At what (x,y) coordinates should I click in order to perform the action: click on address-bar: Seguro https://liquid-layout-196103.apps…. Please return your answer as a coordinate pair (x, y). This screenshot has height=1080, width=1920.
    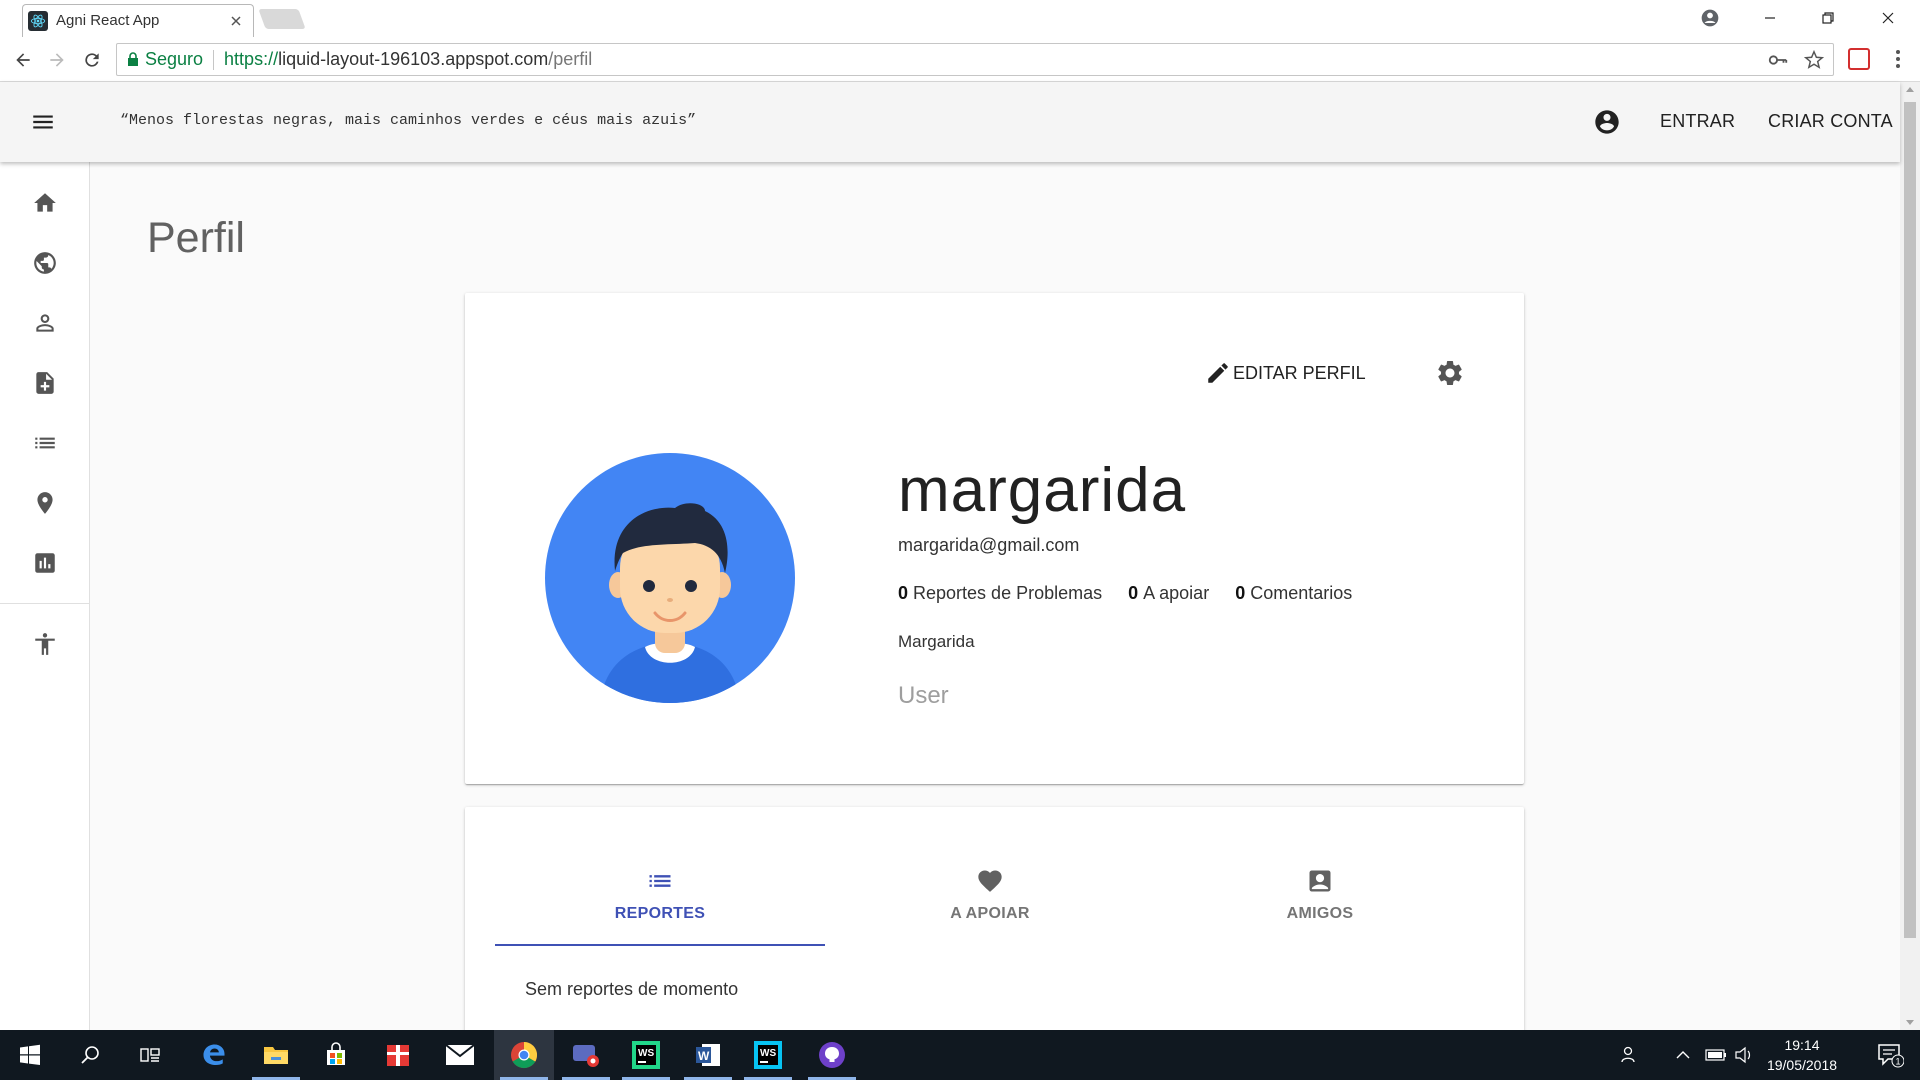
    Looking at the image, I should click on (975, 59).